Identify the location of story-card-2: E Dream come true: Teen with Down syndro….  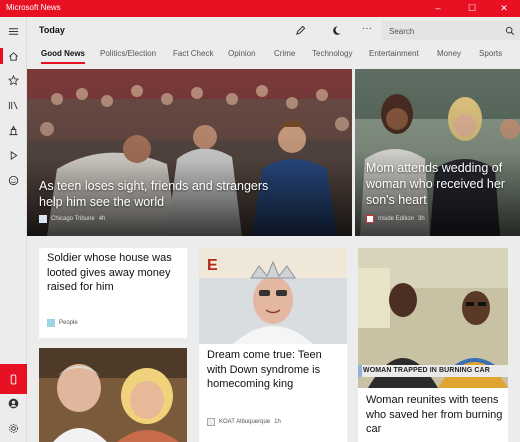
(273, 345).